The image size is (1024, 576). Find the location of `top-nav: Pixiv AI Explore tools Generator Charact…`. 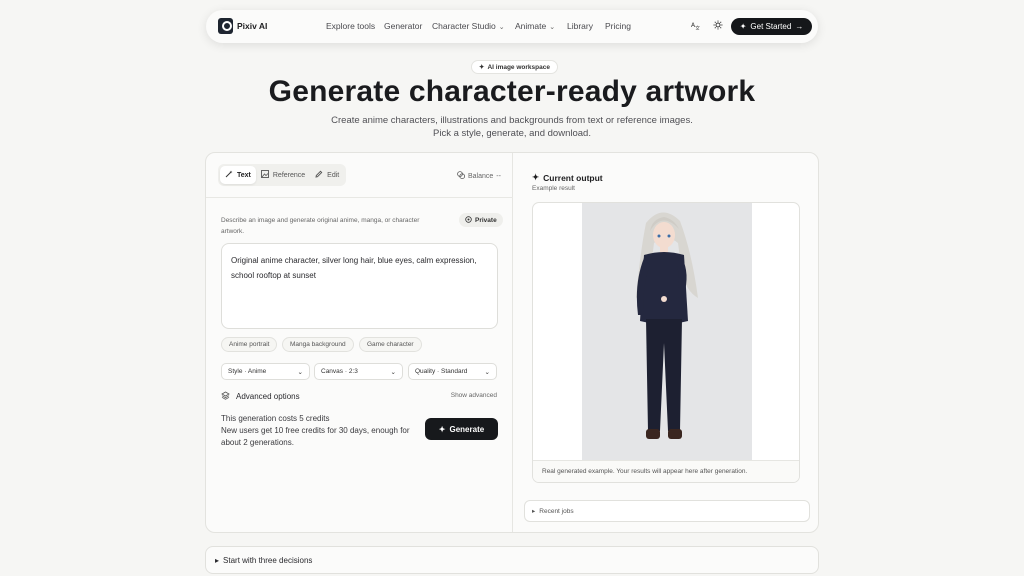

top-nav: Pixiv AI Explore tools Generator Charact… is located at coordinates (512, 26).